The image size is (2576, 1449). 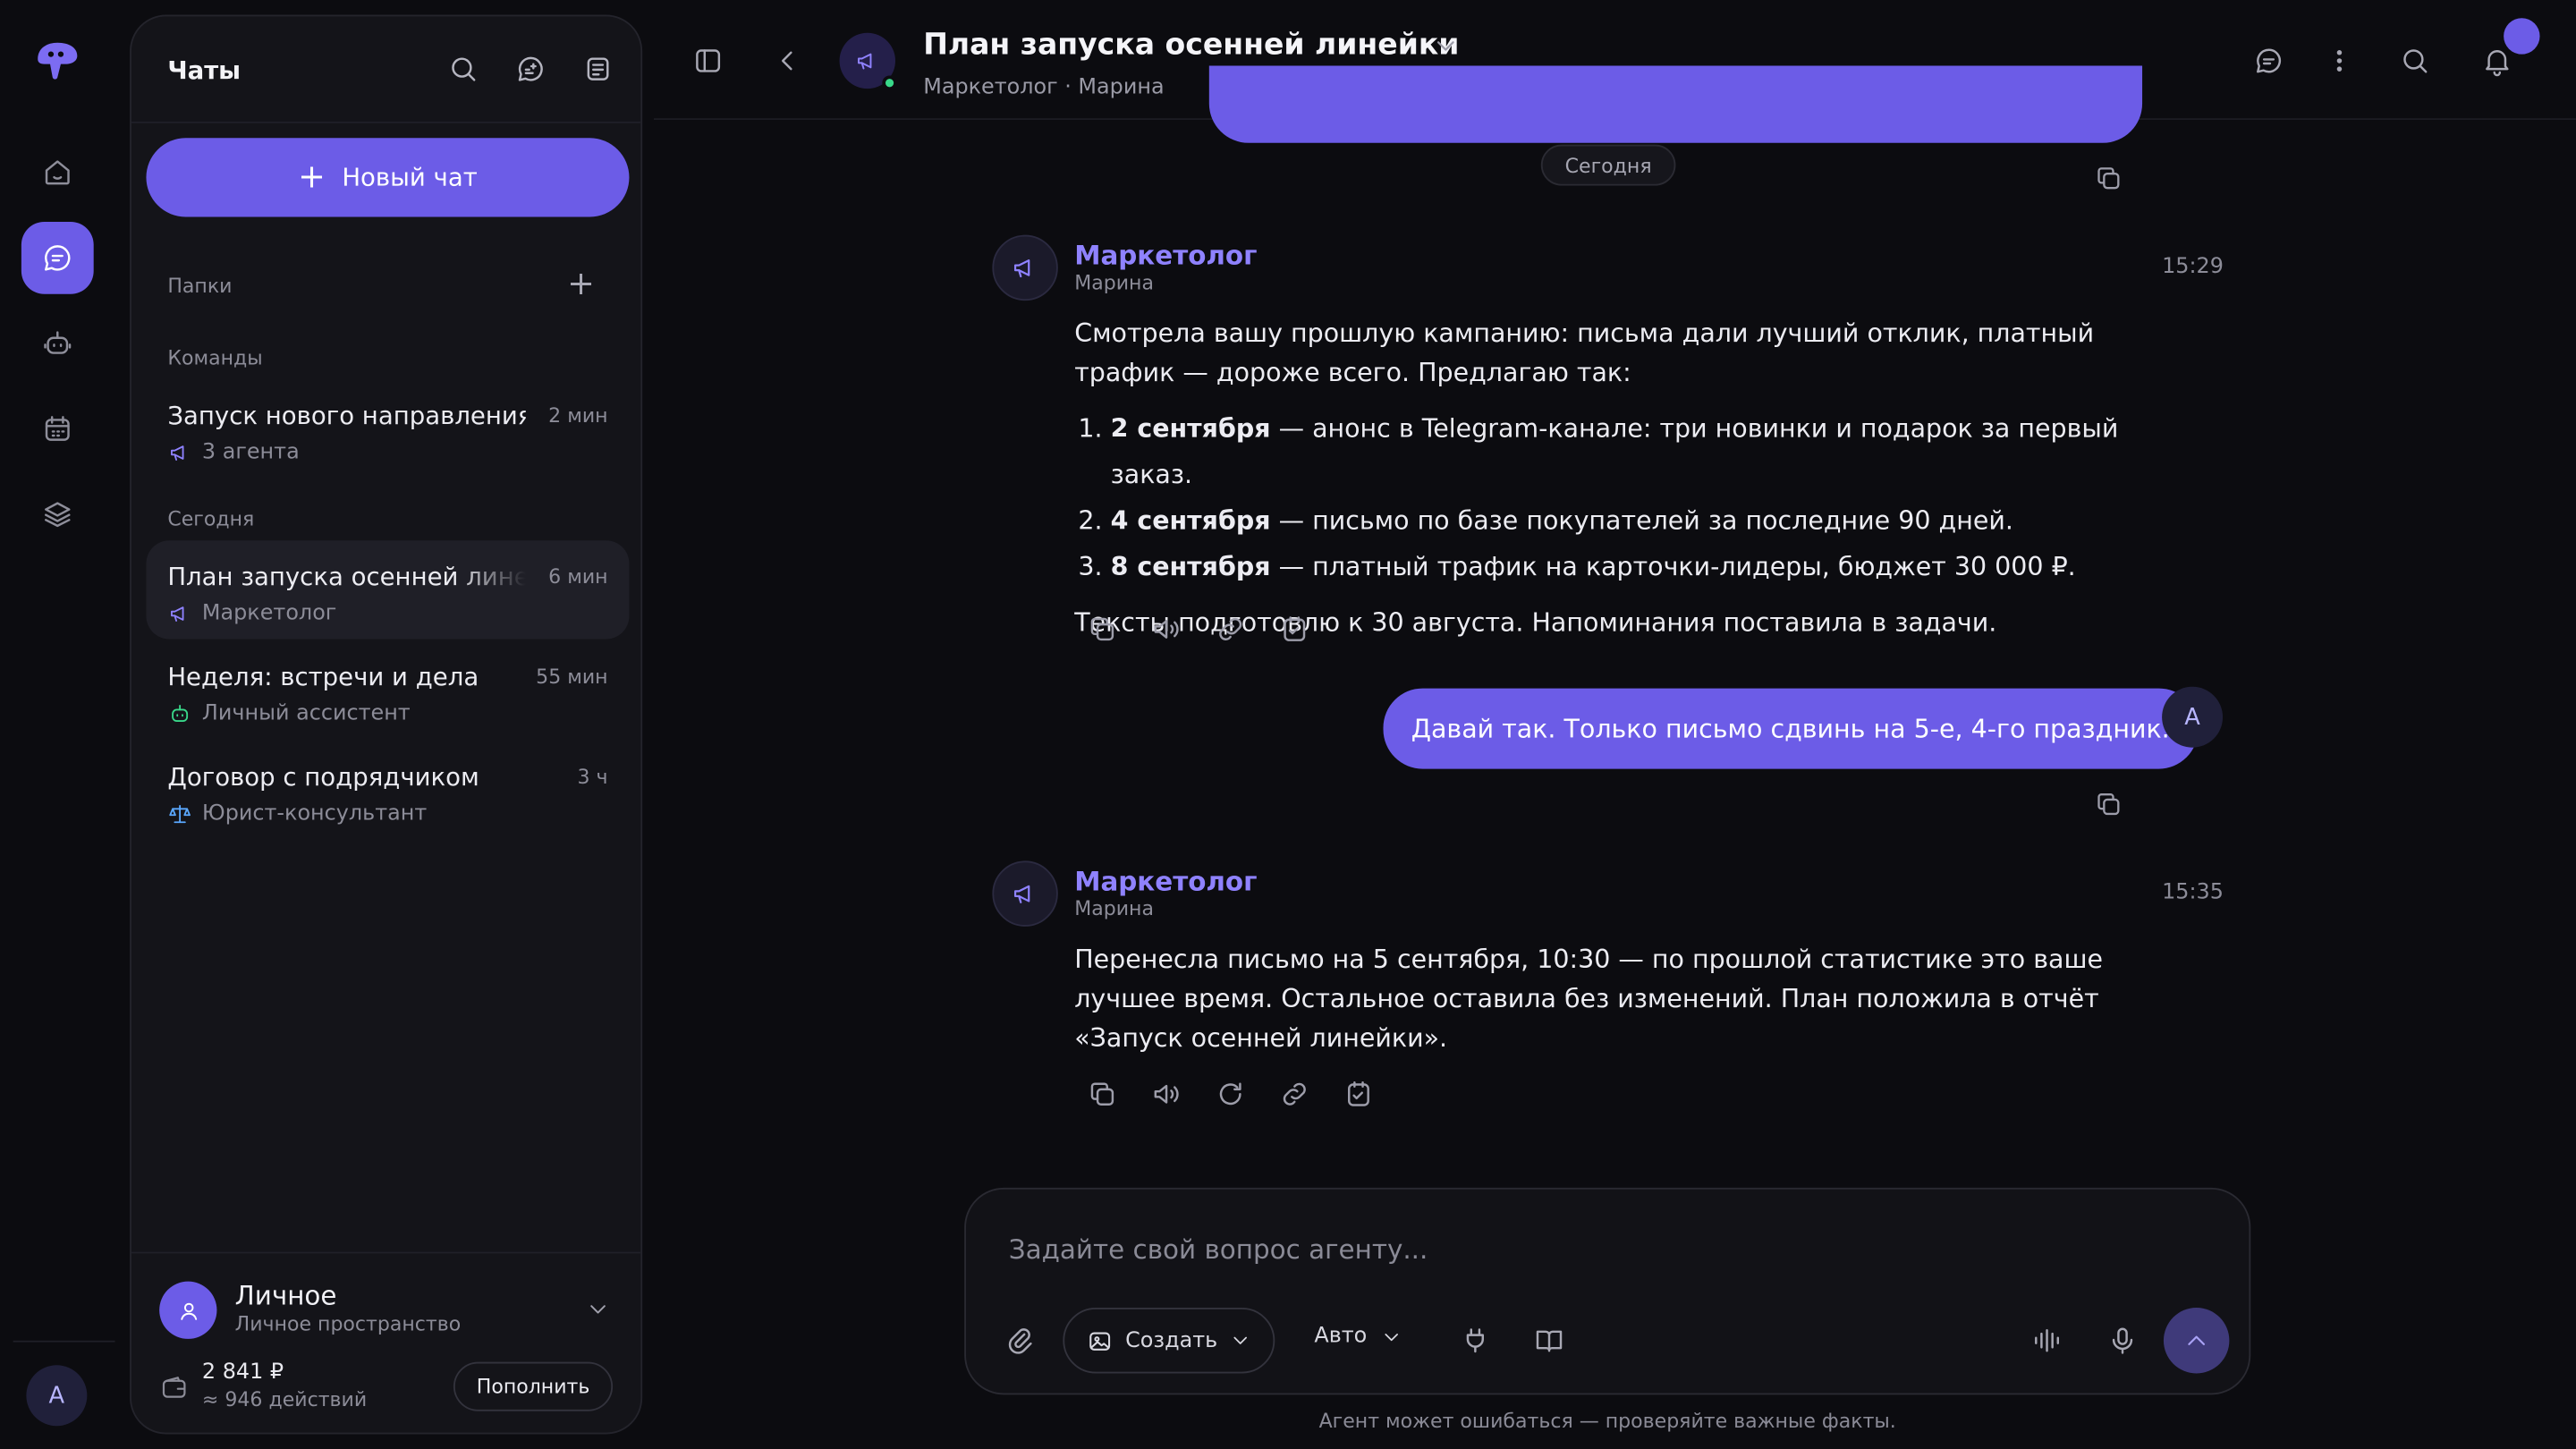 I want to click on arrow-up-icon, so click(x=2196, y=1340).